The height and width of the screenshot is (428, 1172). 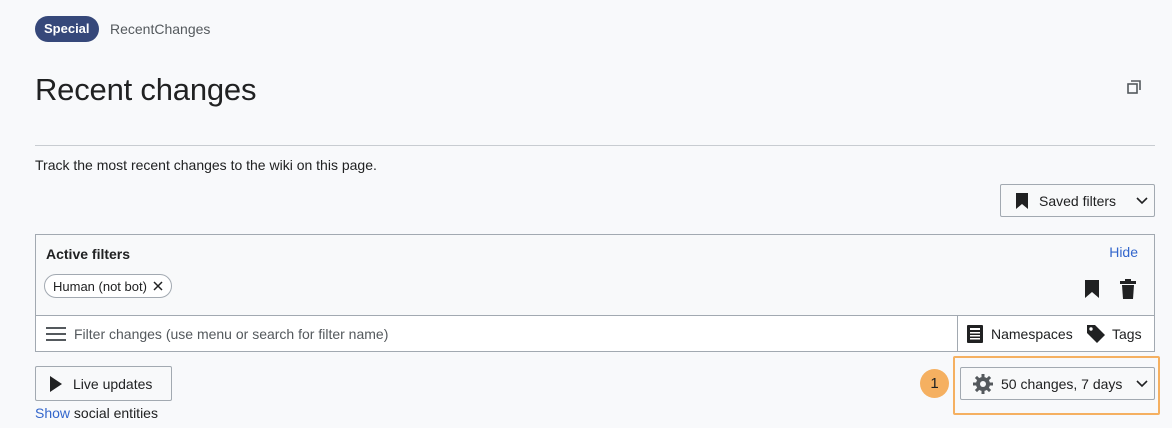 What do you see at coordinates (100, 286) in the screenshot?
I see `filter-chip-label: Human (not bot)` at bounding box center [100, 286].